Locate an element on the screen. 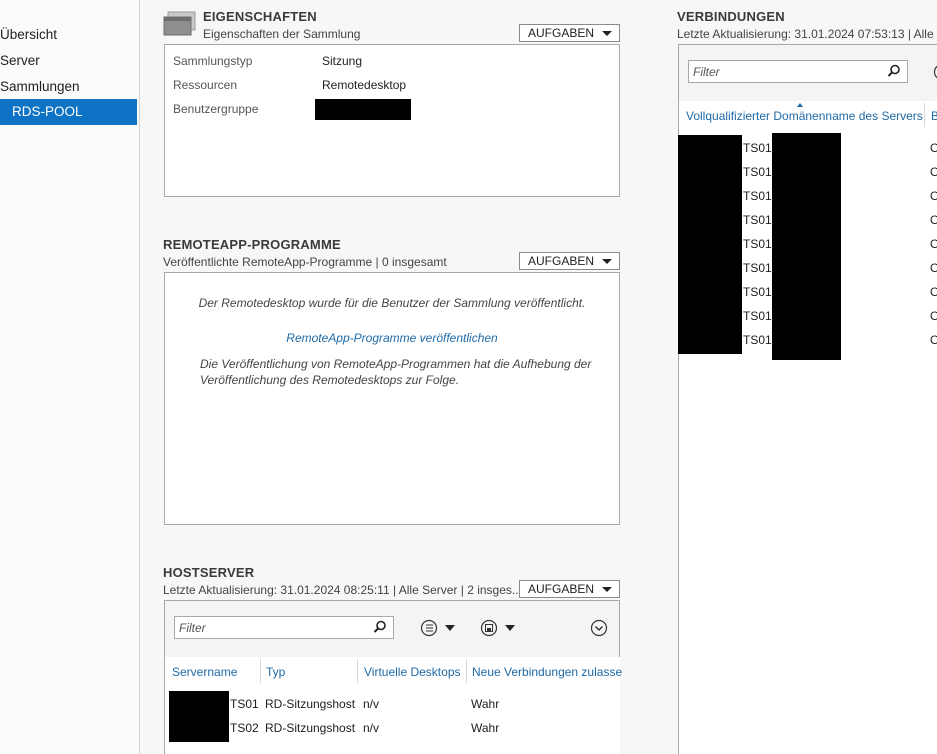  prop-label-ressourcen: Ressourcen is located at coordinates (205, 85).